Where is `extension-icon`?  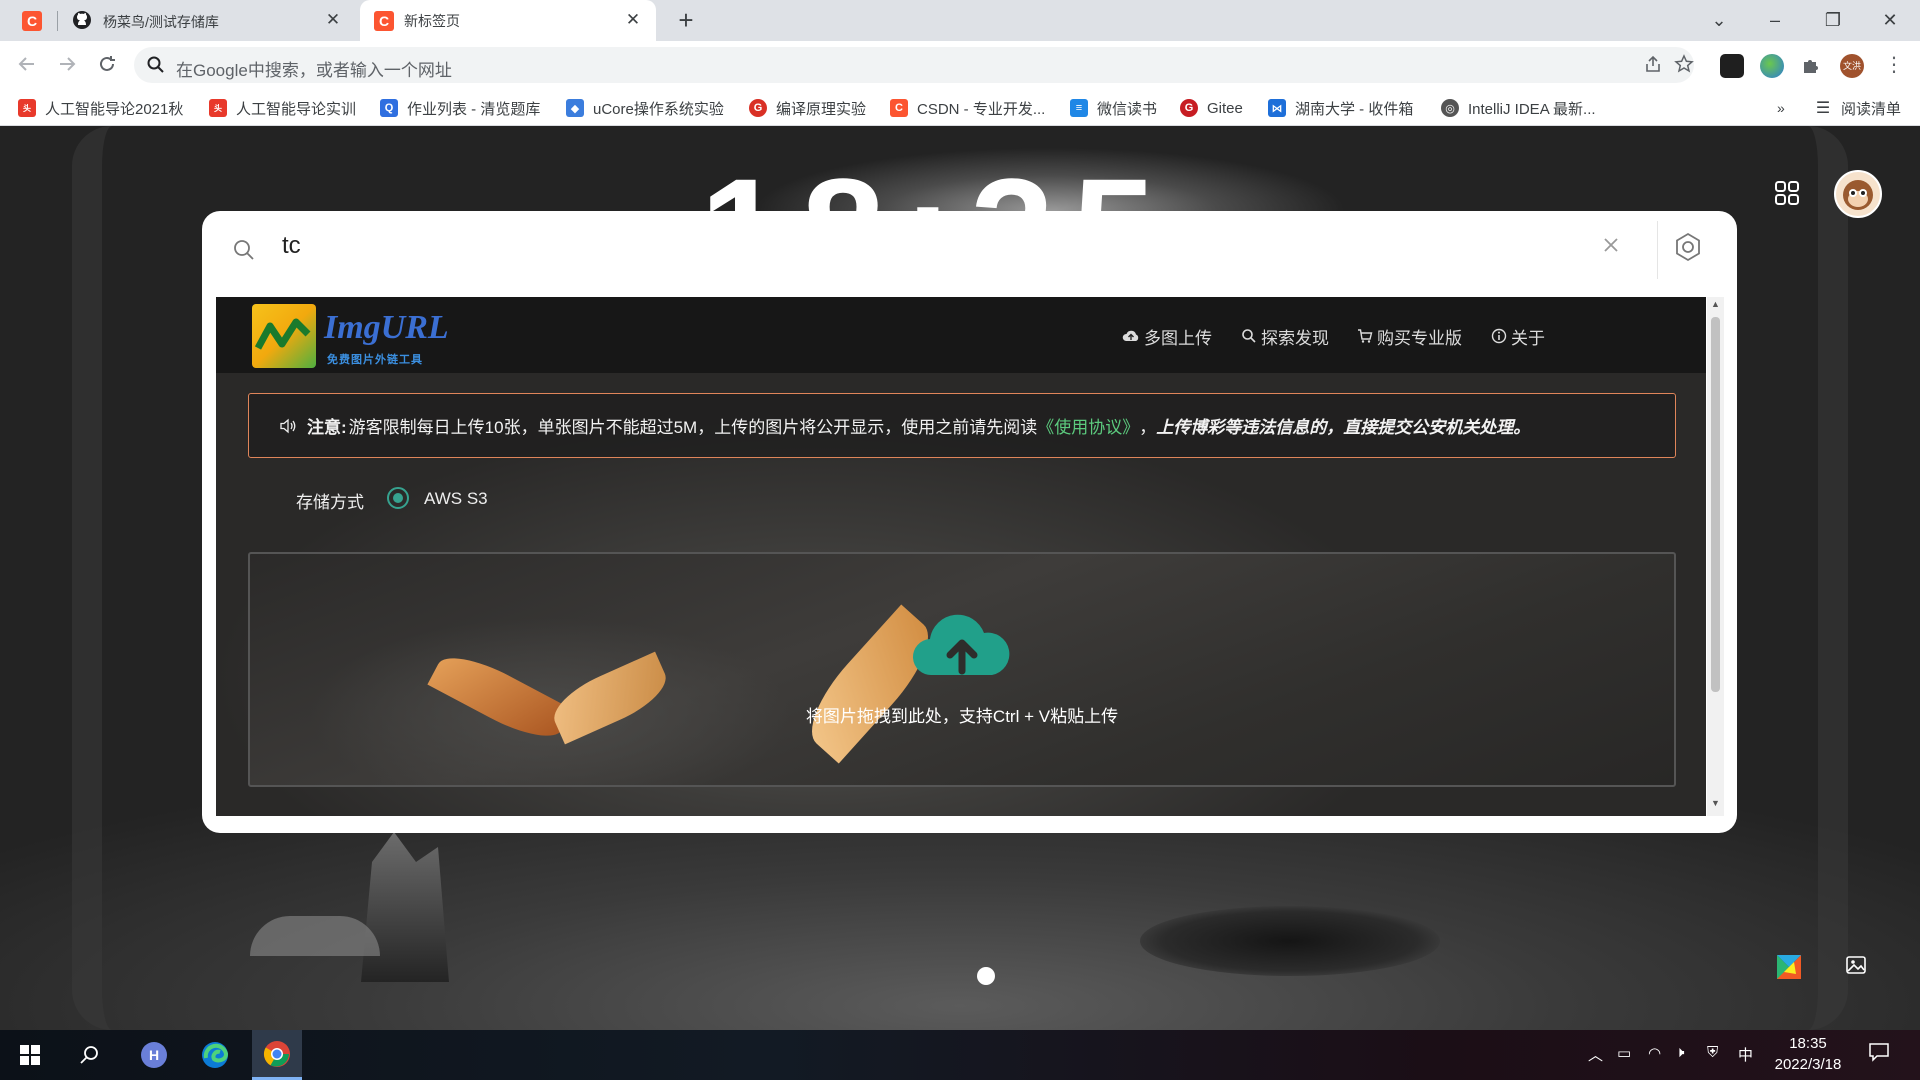
extension-icon is located at coordinates (1732, 66).